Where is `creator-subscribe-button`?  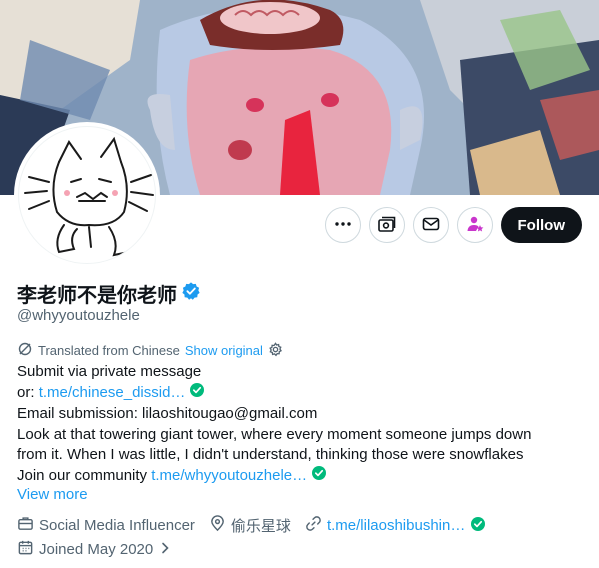
creator-subscribe-button is located at coordinates (474, 225).